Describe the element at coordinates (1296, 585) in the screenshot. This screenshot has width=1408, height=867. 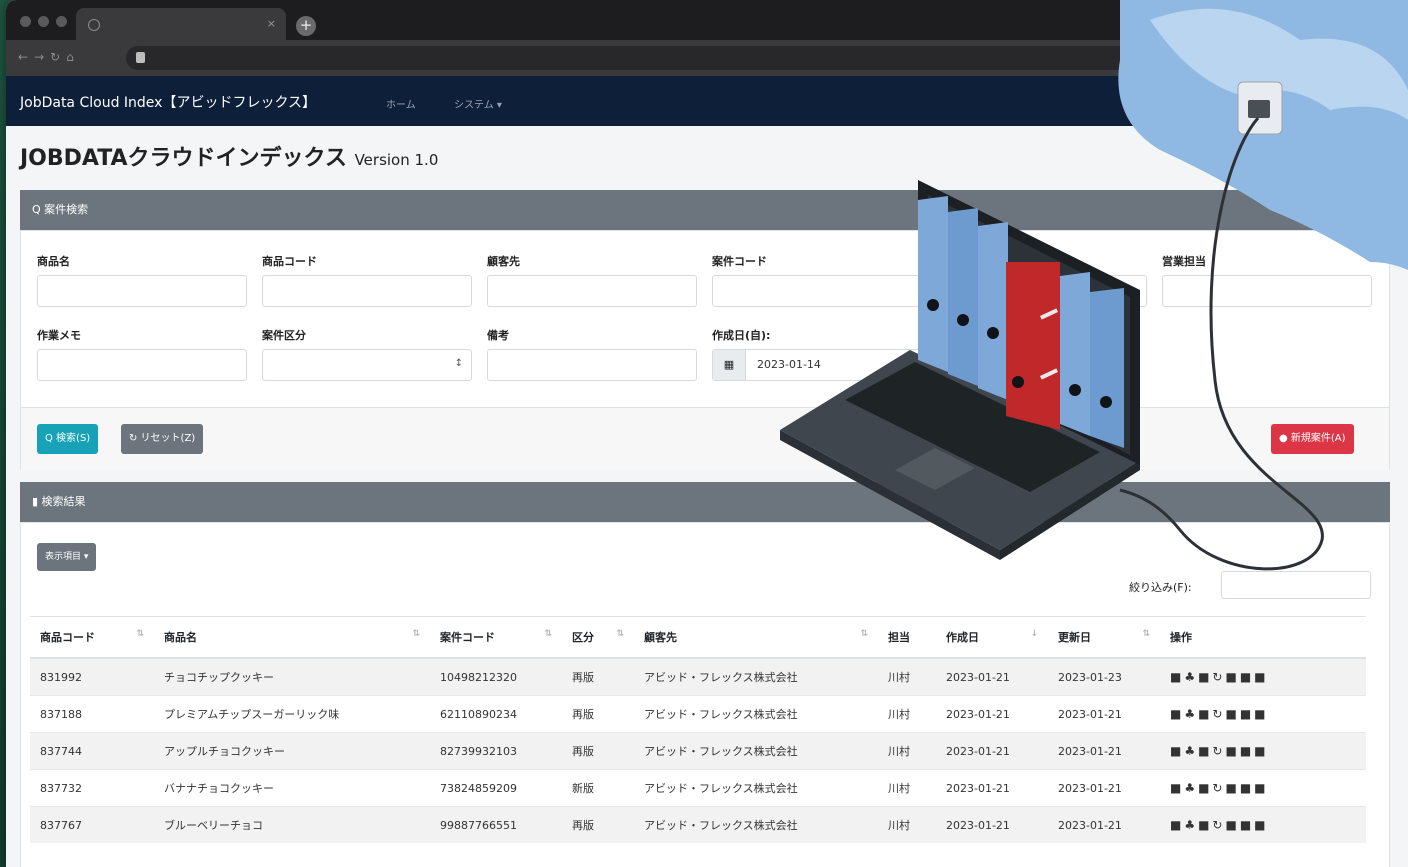
I see `filter-input` at that location.